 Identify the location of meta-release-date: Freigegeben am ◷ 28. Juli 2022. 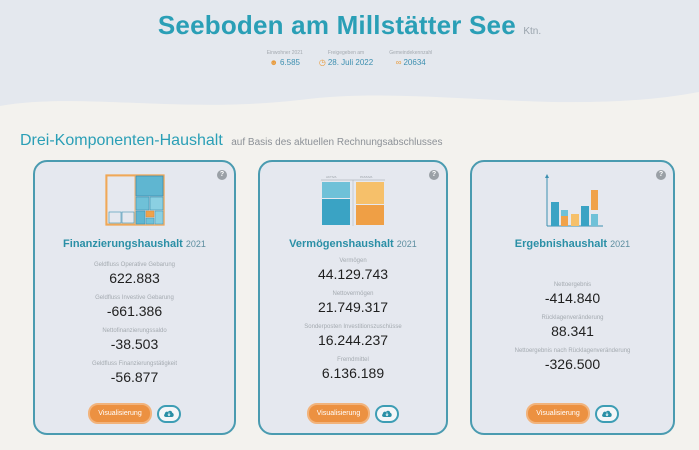
(346, 58).